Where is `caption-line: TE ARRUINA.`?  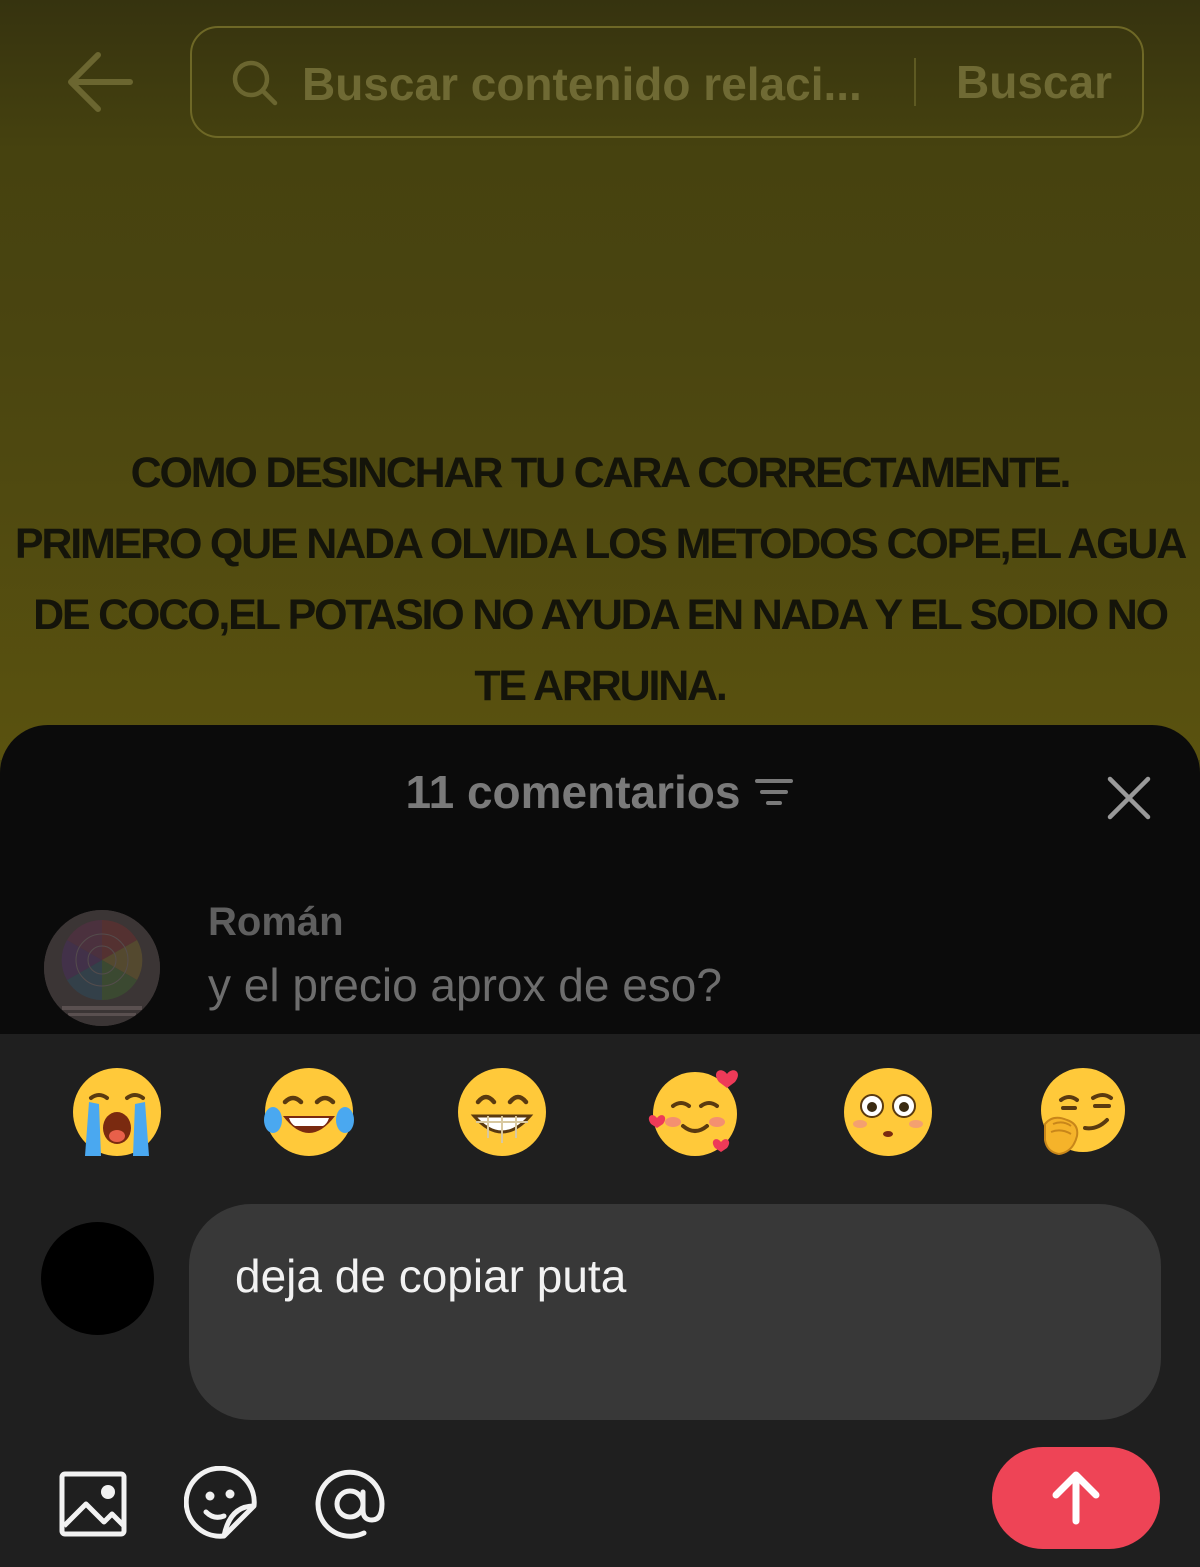 caption-line: TE ARRUINA. is located at coordinates (601, 686).